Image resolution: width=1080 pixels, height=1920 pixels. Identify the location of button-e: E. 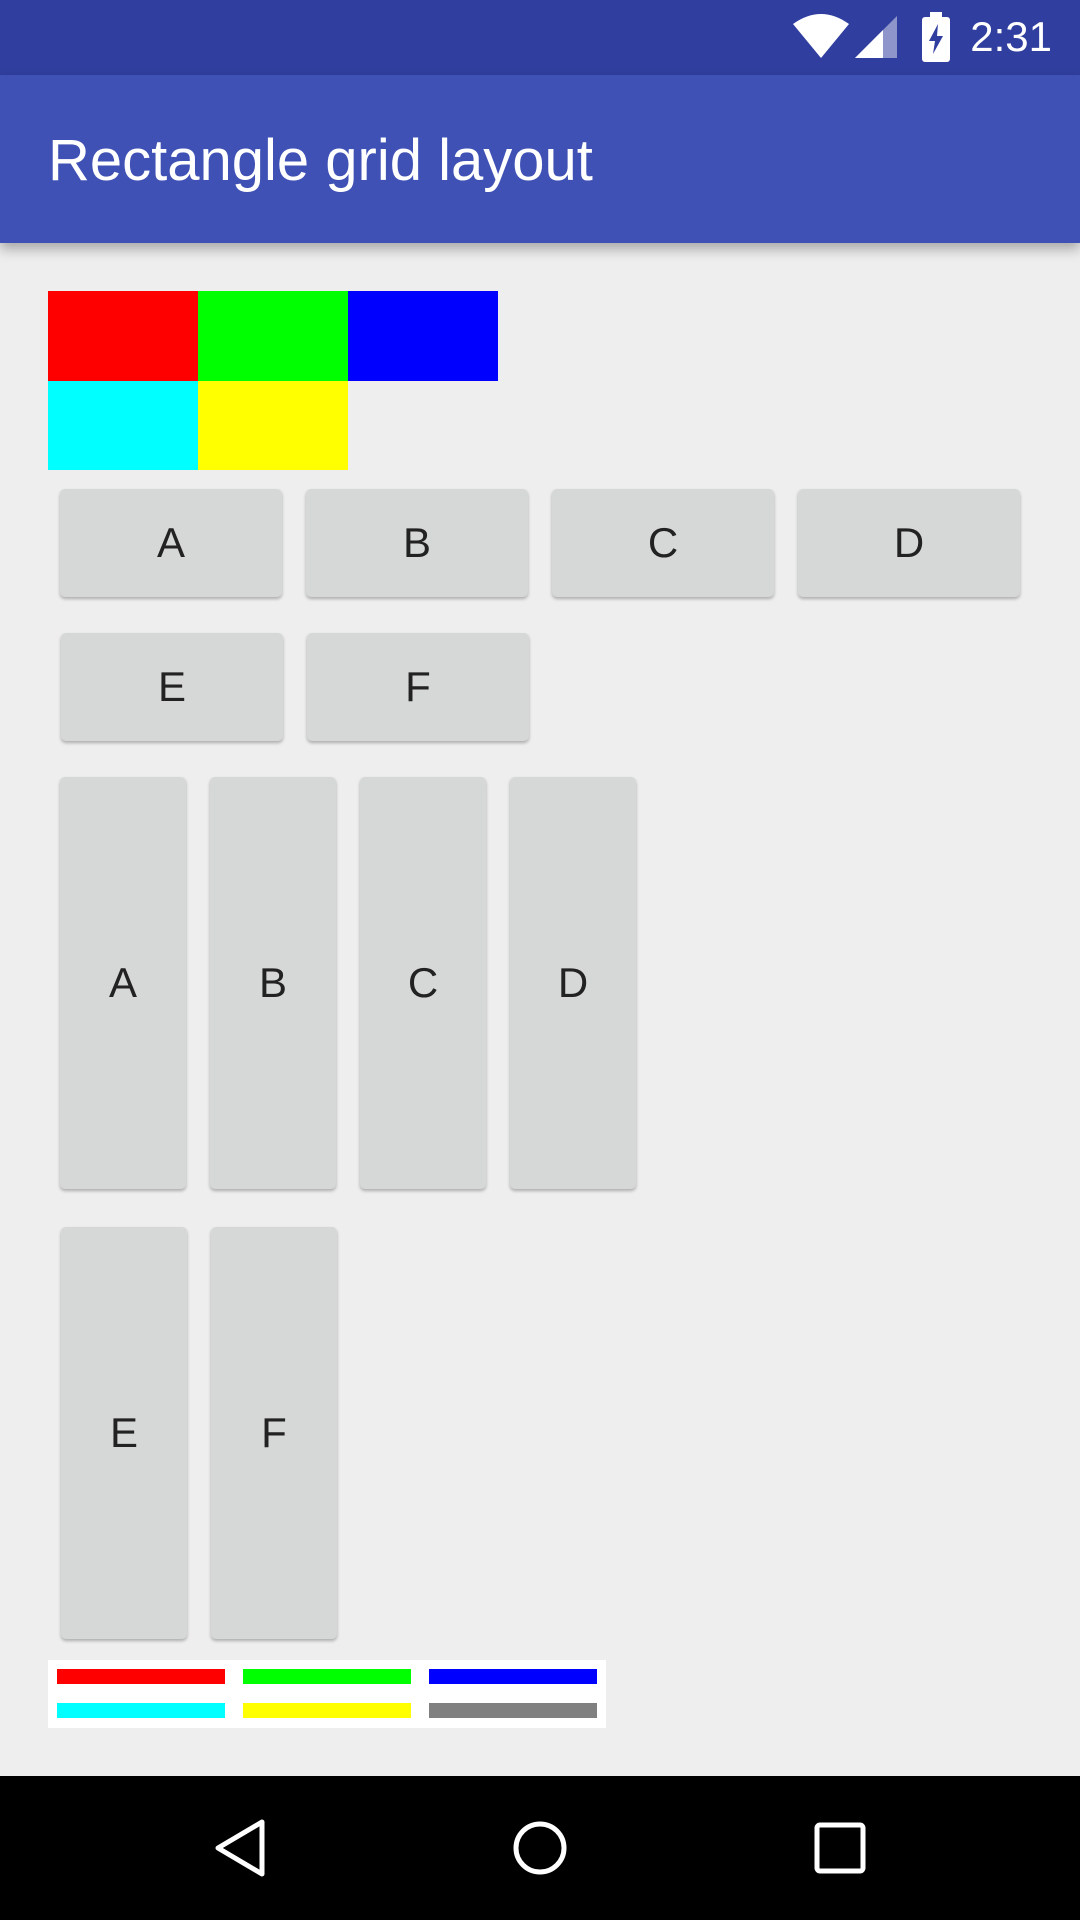
(172, 687).